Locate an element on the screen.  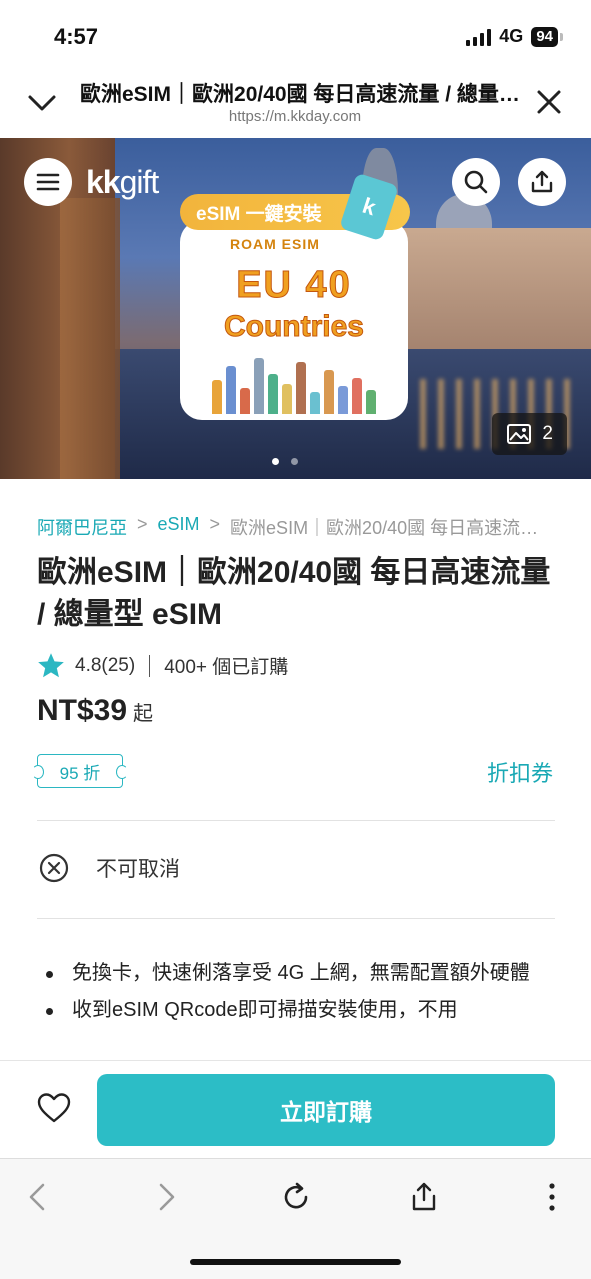
star-icon is located at coordinates (51, 665).